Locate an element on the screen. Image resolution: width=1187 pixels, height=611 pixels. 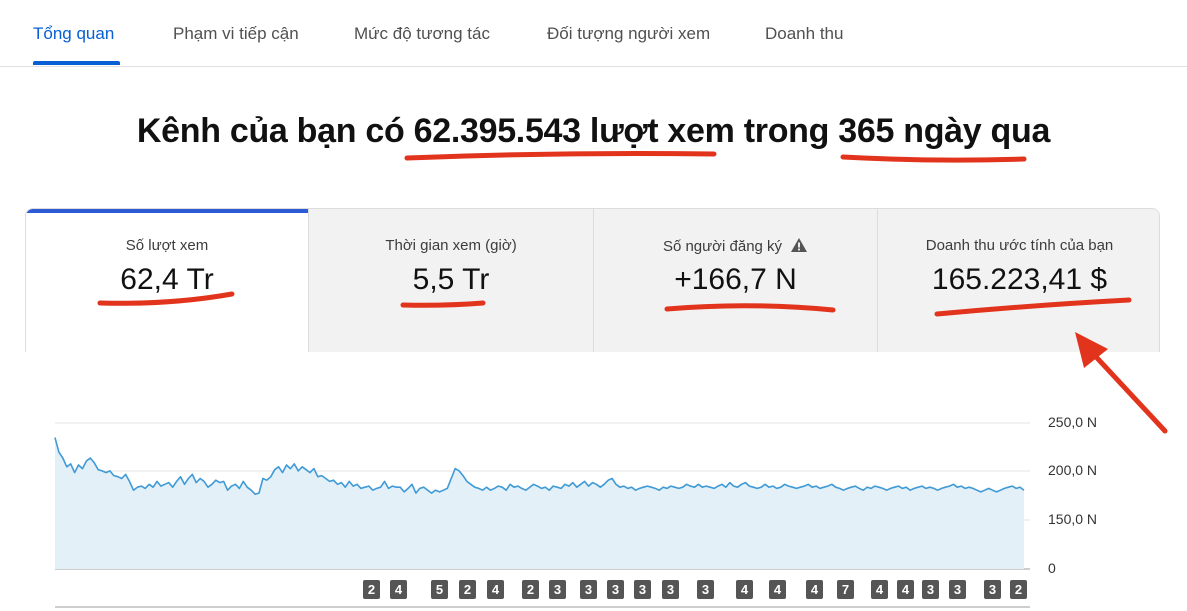
tab-revenue: Doanh thu is located at coordinates (804, 34).